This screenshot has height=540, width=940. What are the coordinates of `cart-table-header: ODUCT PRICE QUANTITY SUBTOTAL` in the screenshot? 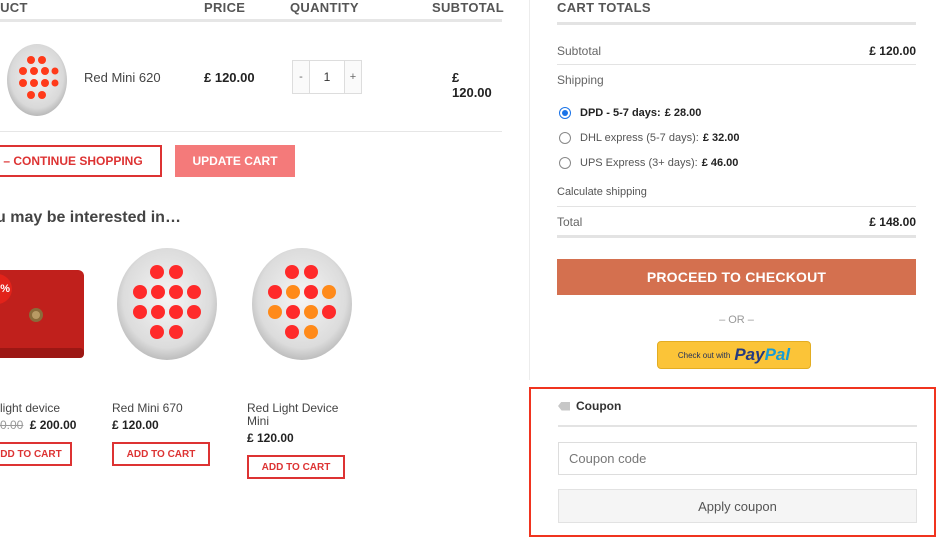 It's located at (252, 11).